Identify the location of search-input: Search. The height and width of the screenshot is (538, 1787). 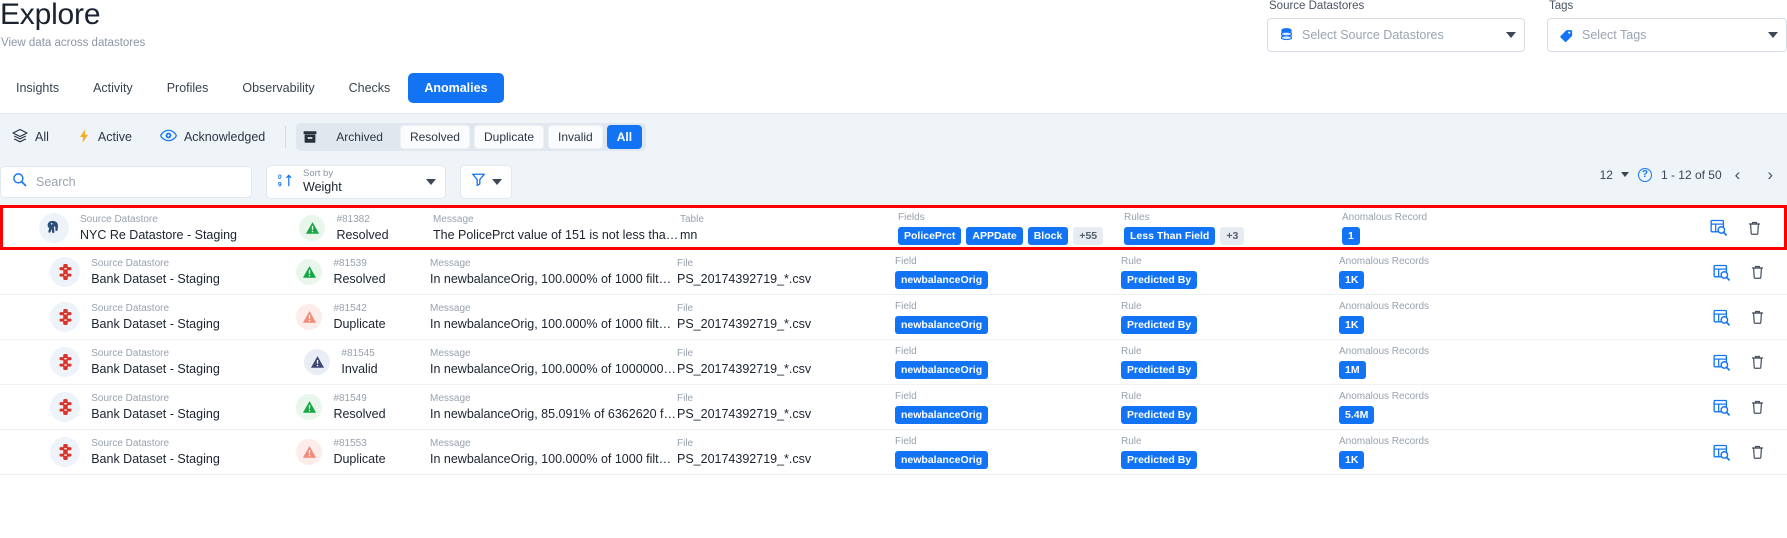
(126, 182).